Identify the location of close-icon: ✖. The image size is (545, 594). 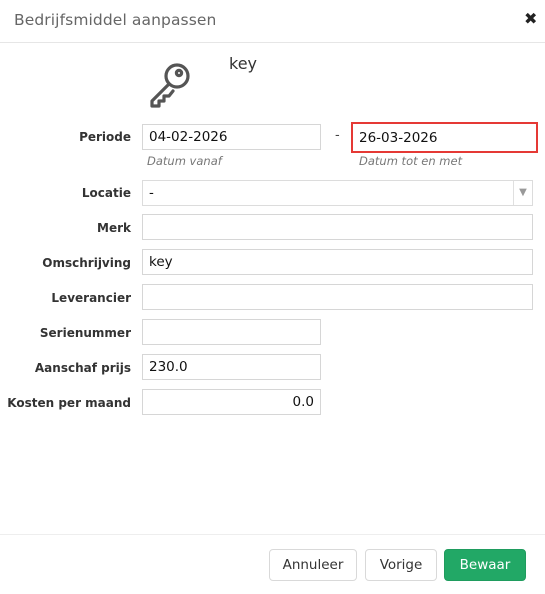
(530, 19).